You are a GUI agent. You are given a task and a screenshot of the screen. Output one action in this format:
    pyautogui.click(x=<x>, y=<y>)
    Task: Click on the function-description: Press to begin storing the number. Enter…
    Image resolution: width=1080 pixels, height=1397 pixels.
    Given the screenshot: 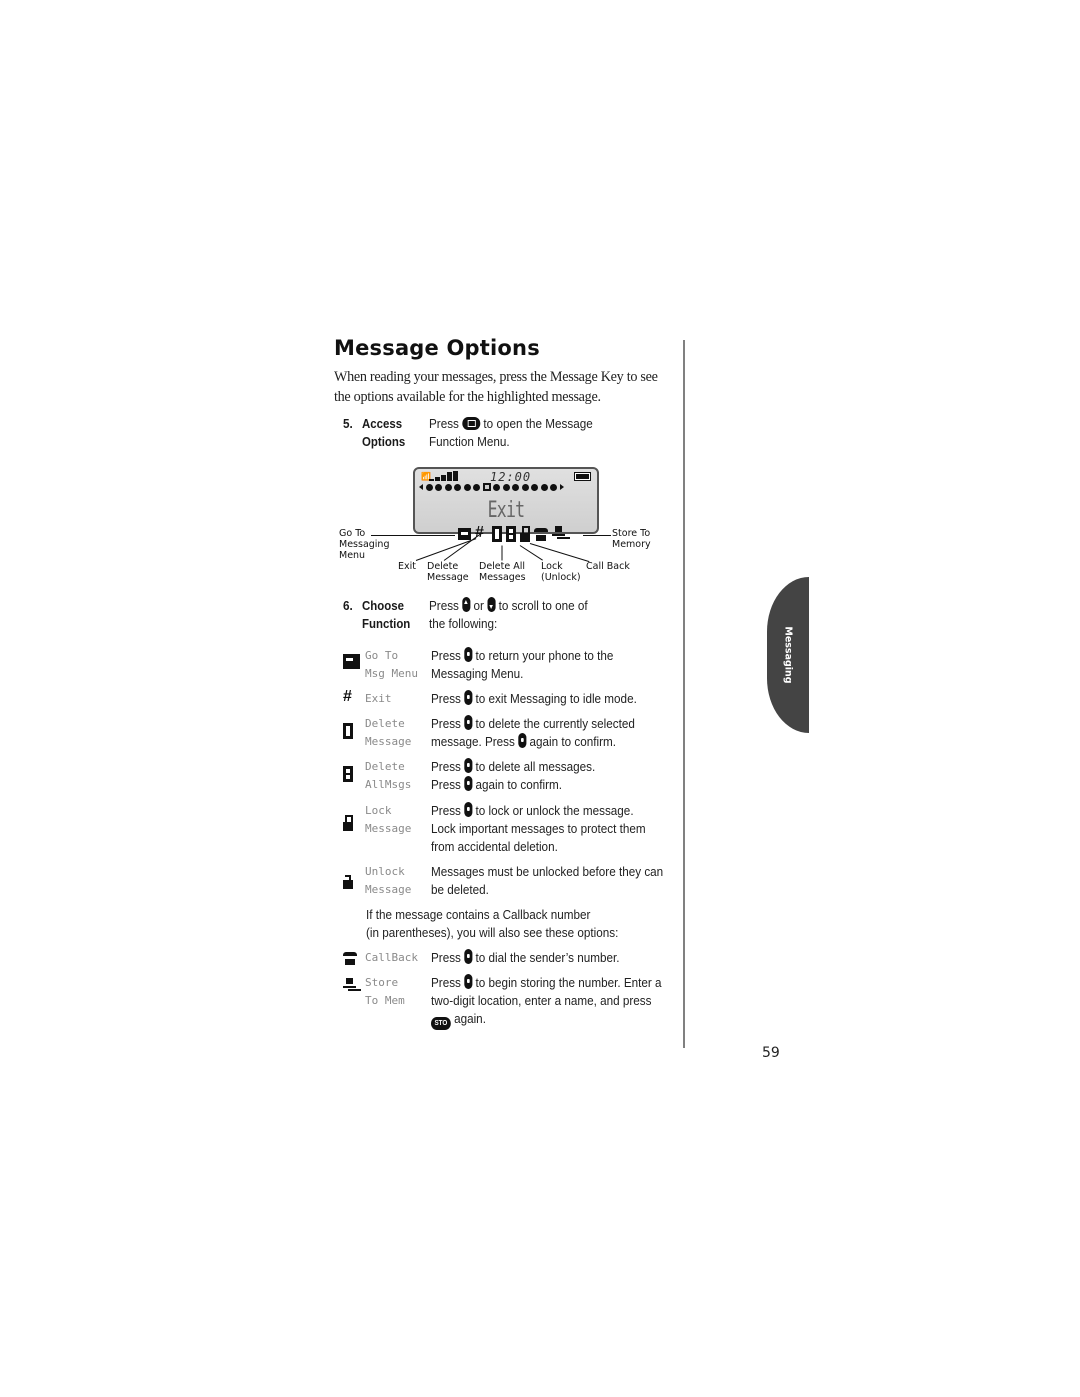 What is the action you would take?
    pyautogui.click(x=546, y=1002)
    